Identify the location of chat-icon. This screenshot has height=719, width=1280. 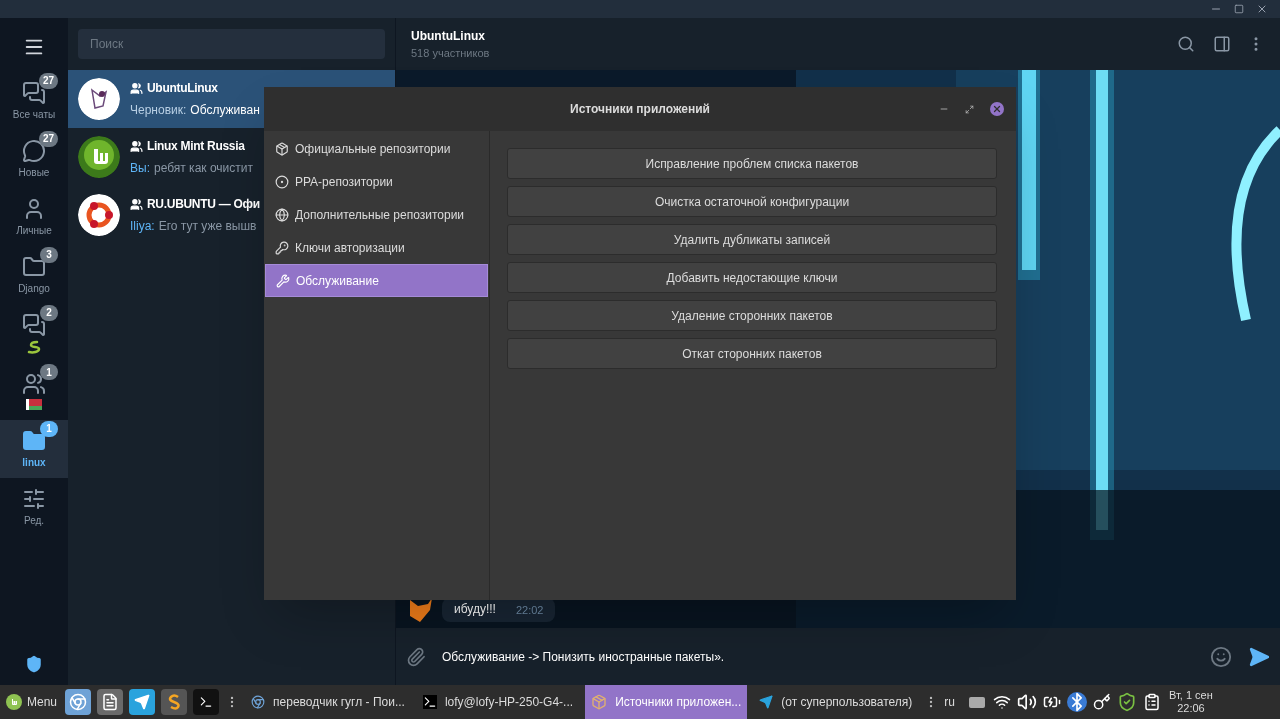
(34, 324).